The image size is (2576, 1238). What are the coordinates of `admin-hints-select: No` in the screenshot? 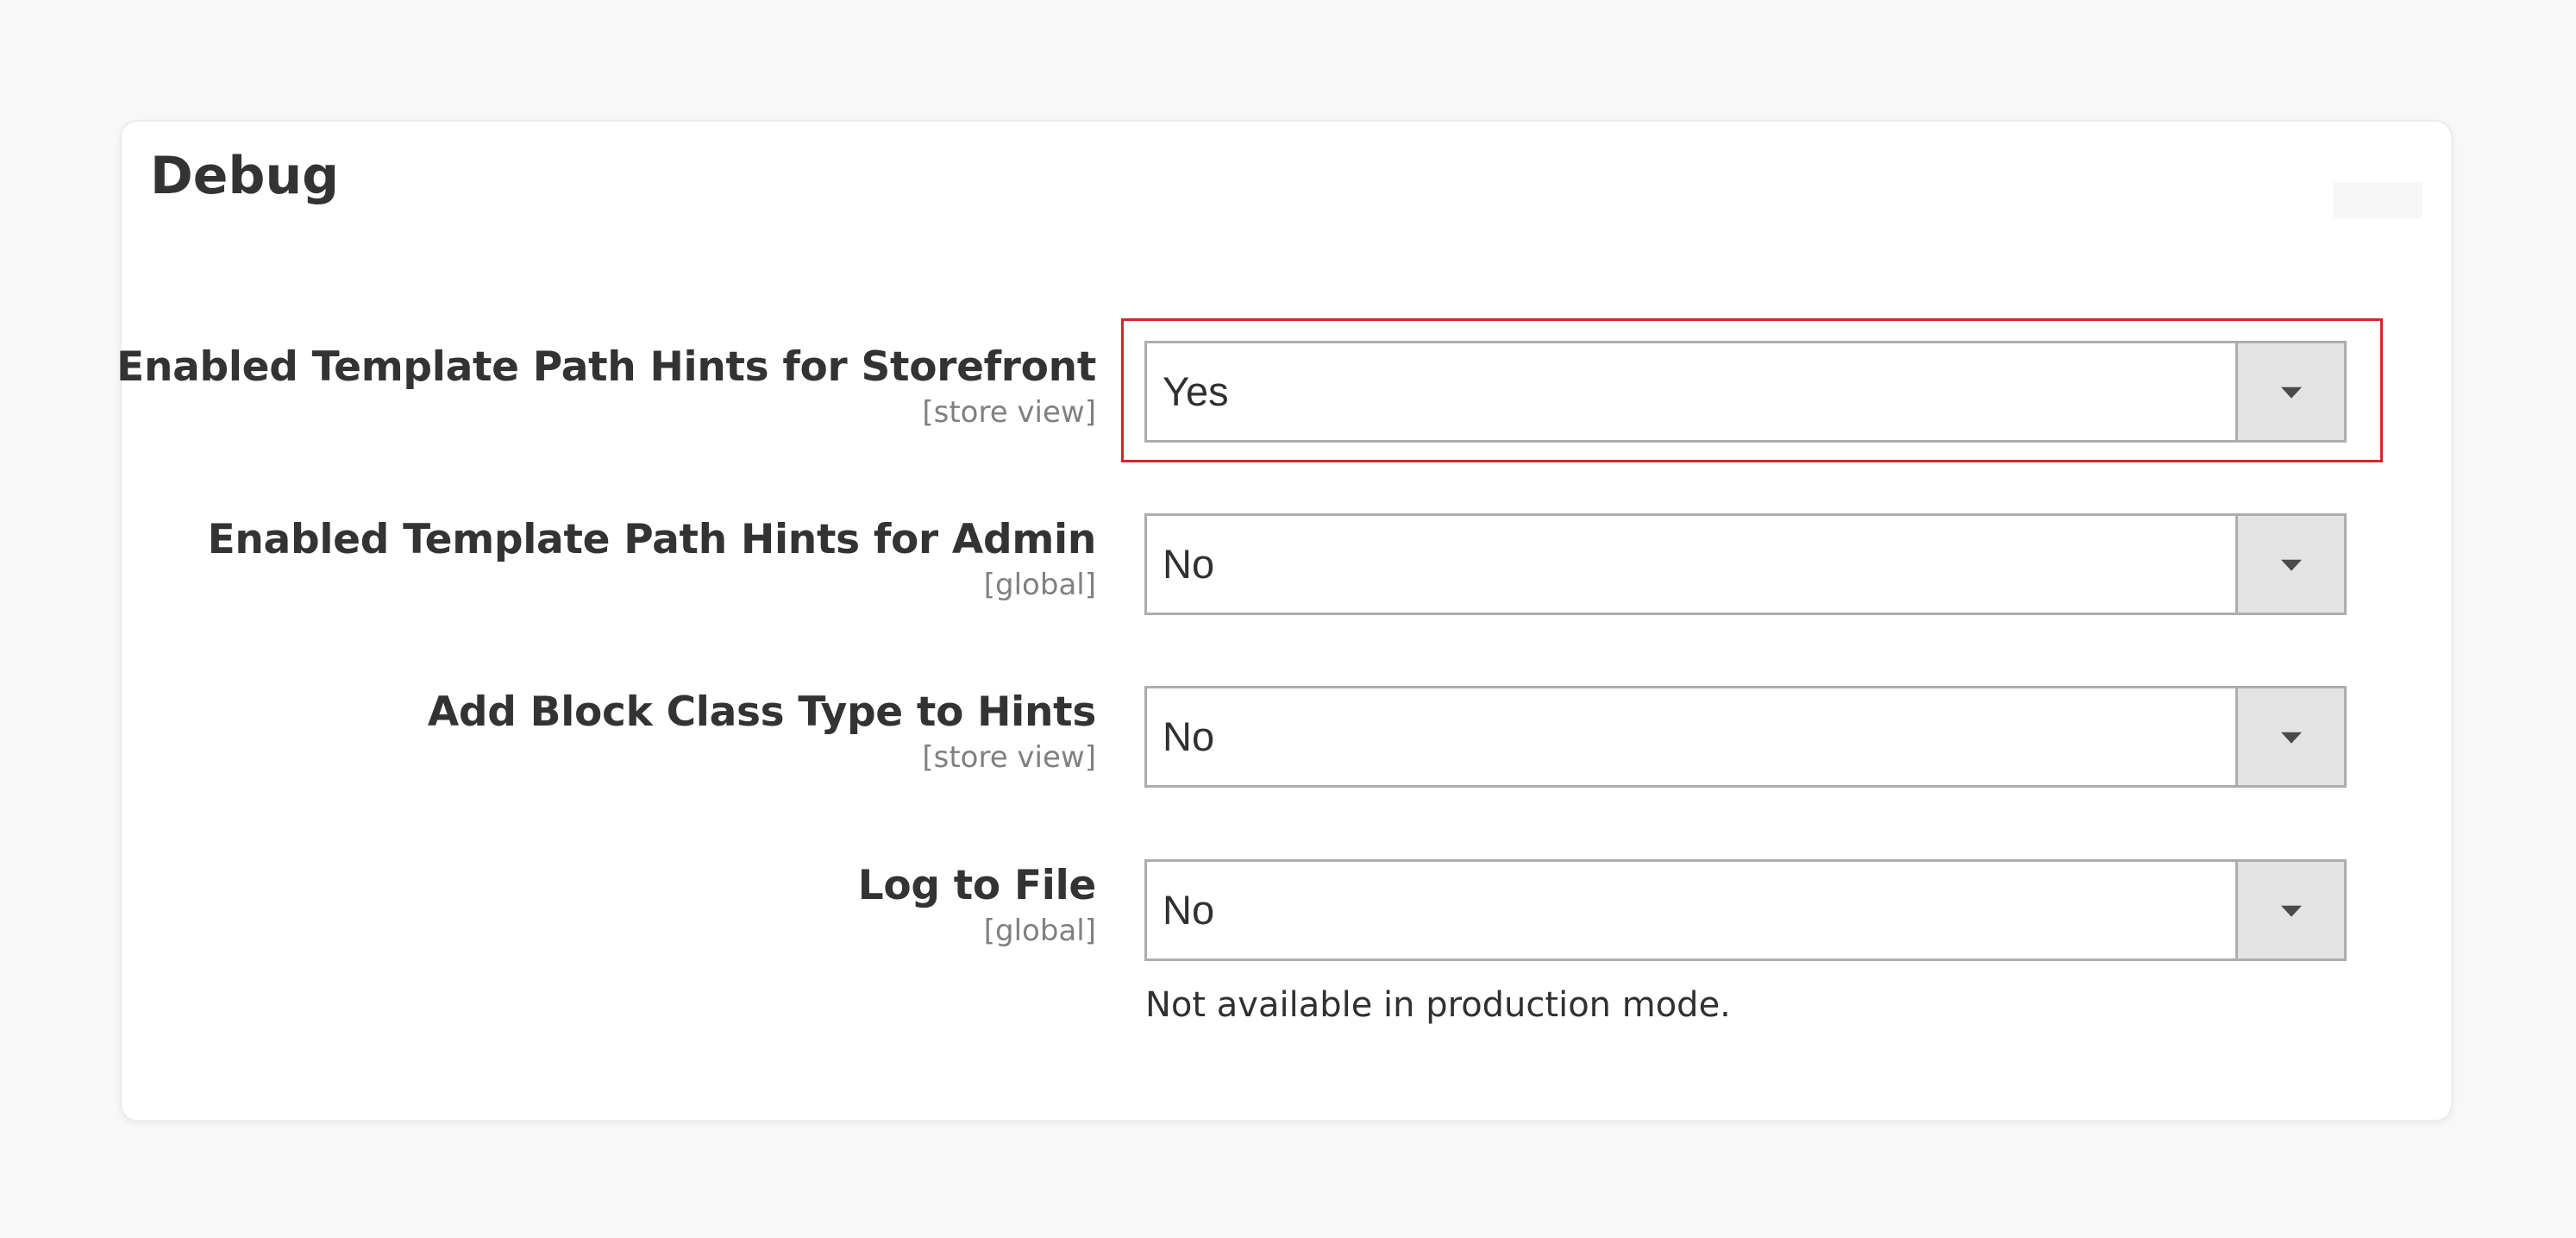 It's located at (1745, 564).